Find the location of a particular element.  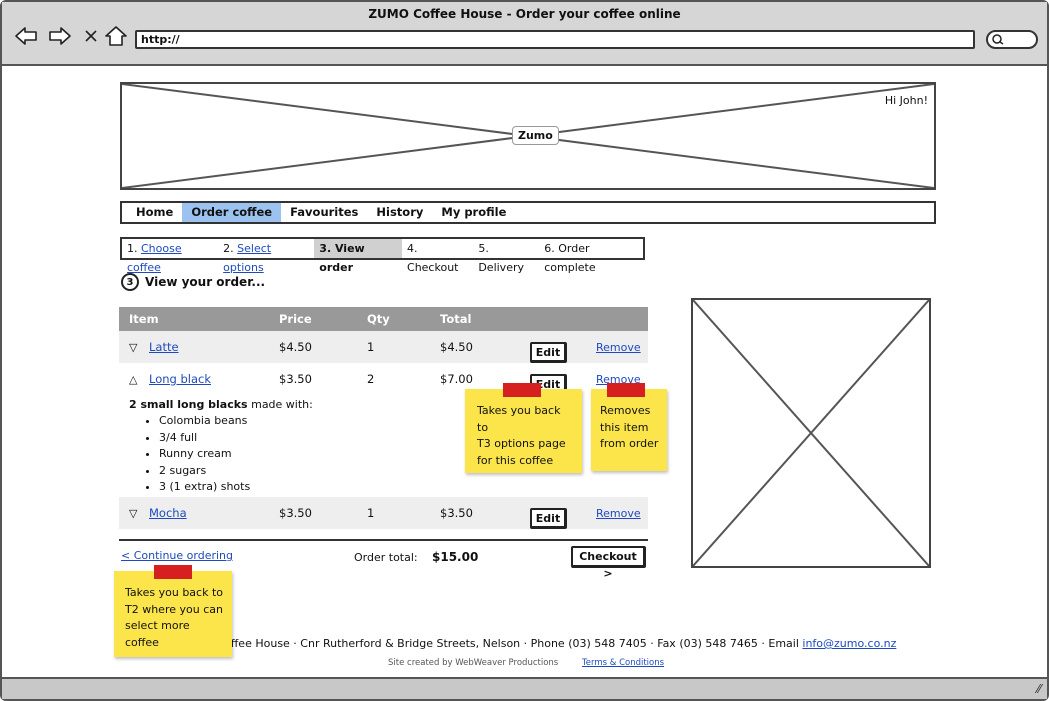

footer-credit: Site created by WebWeaver Productions is located at coordinates (473, 663).